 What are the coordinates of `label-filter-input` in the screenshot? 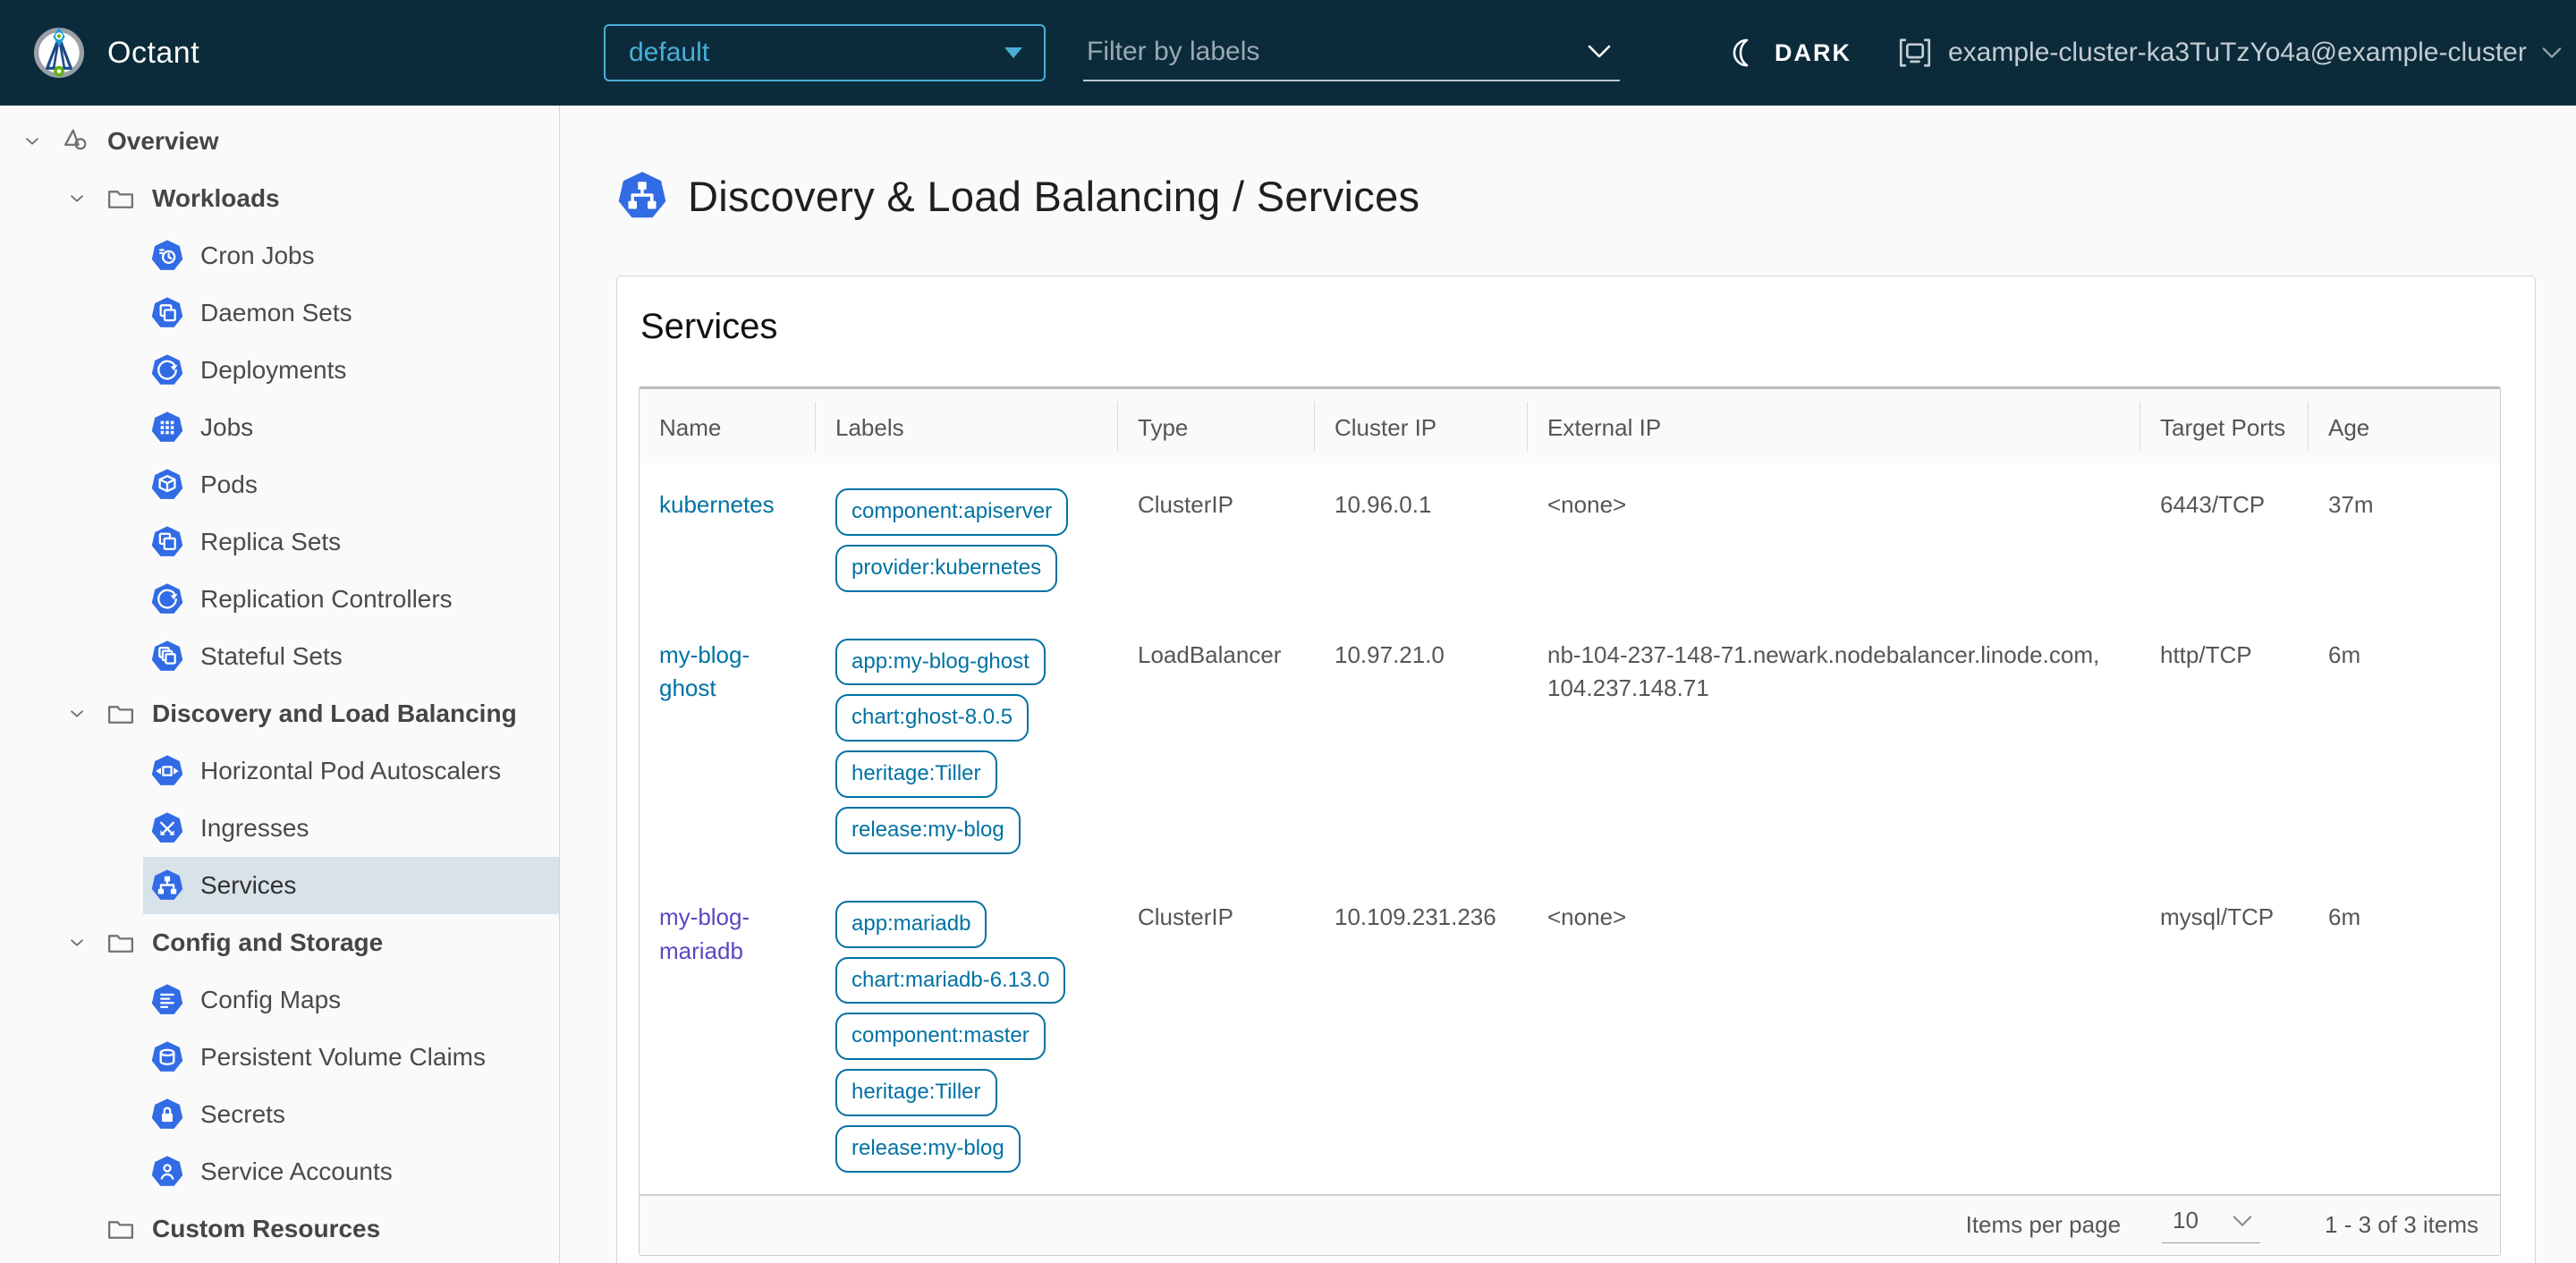 It's located at (1310, 52).